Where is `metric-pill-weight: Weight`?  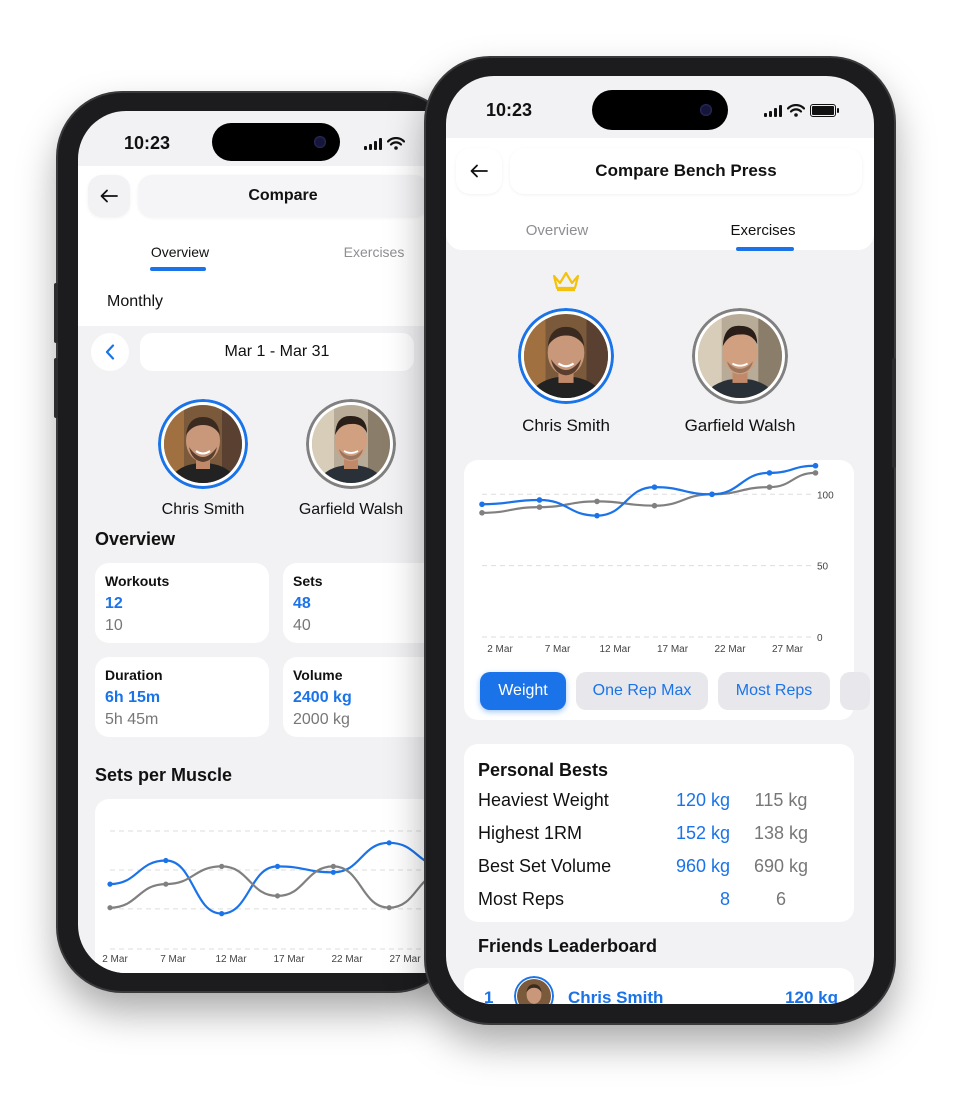 metric-pill-weight: Weight is located at coordinates (523, 691).